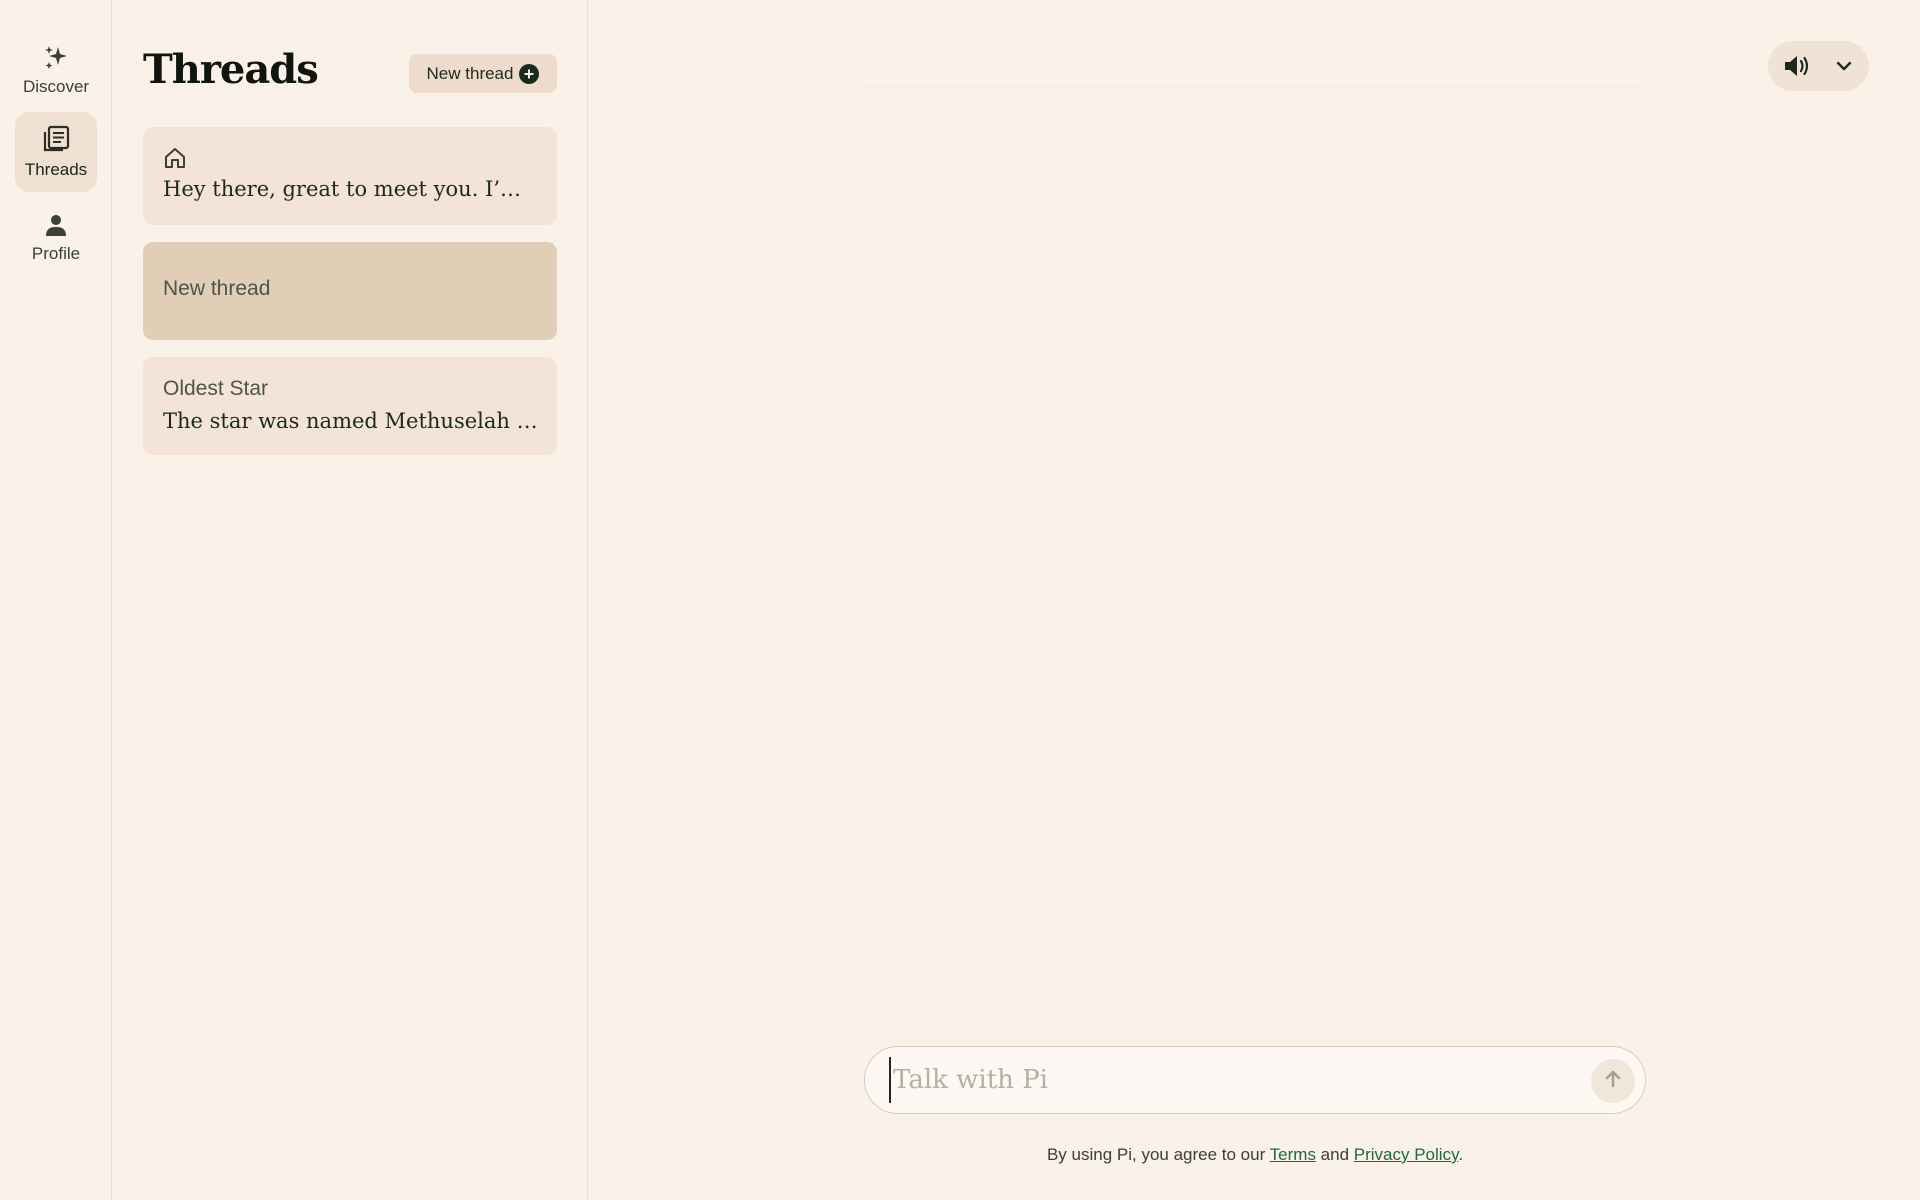 The image size is (1920, 1200). I want to click on chevron-down-icon, so click(1844, 66).